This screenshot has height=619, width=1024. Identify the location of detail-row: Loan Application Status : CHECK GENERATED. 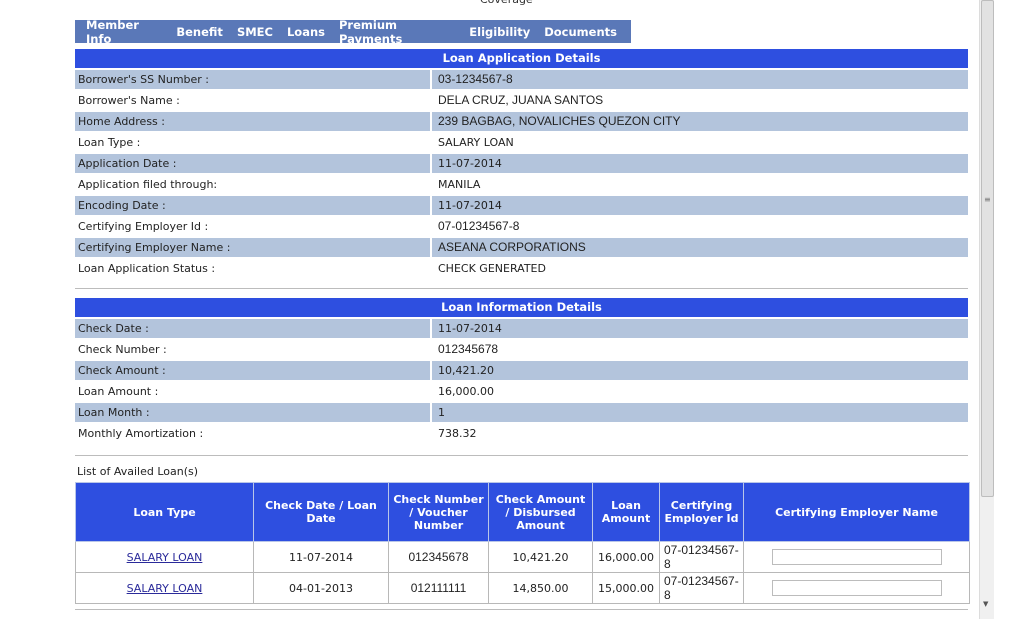
(521, 268).